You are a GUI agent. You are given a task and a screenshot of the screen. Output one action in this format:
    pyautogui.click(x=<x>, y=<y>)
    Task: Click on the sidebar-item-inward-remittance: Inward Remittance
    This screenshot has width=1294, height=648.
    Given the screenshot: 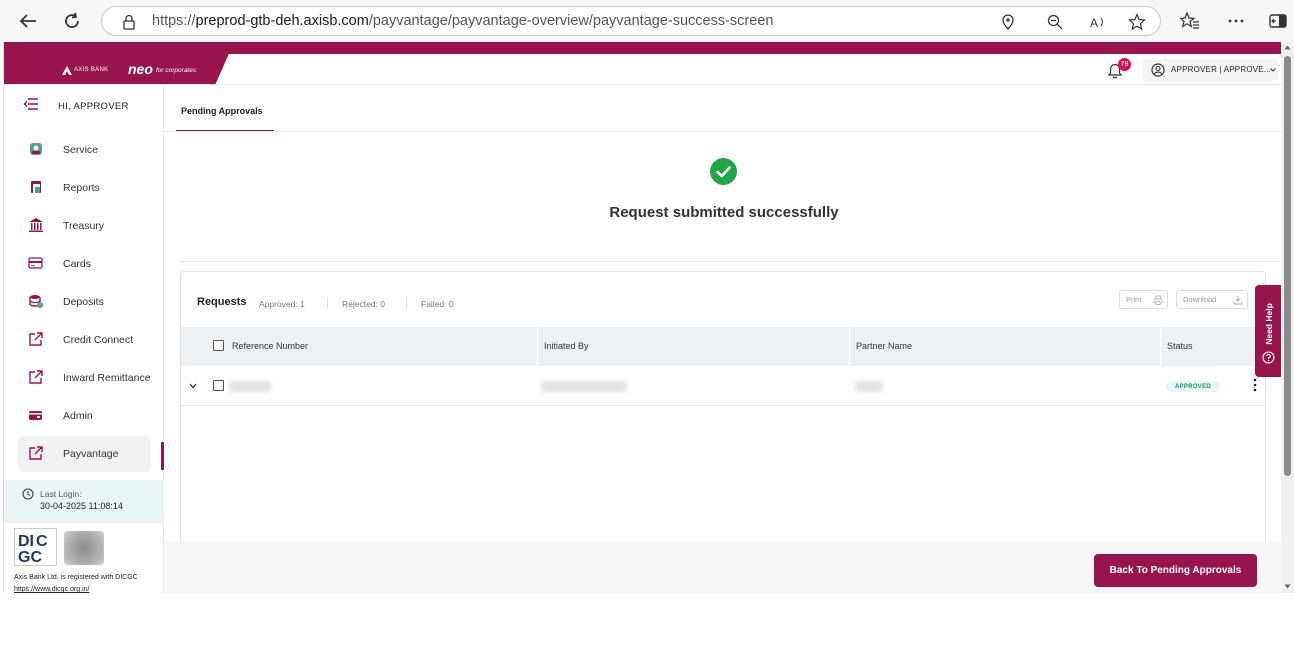 What is the action you would take?
    pyautogui.click(x=84, y=378)
    